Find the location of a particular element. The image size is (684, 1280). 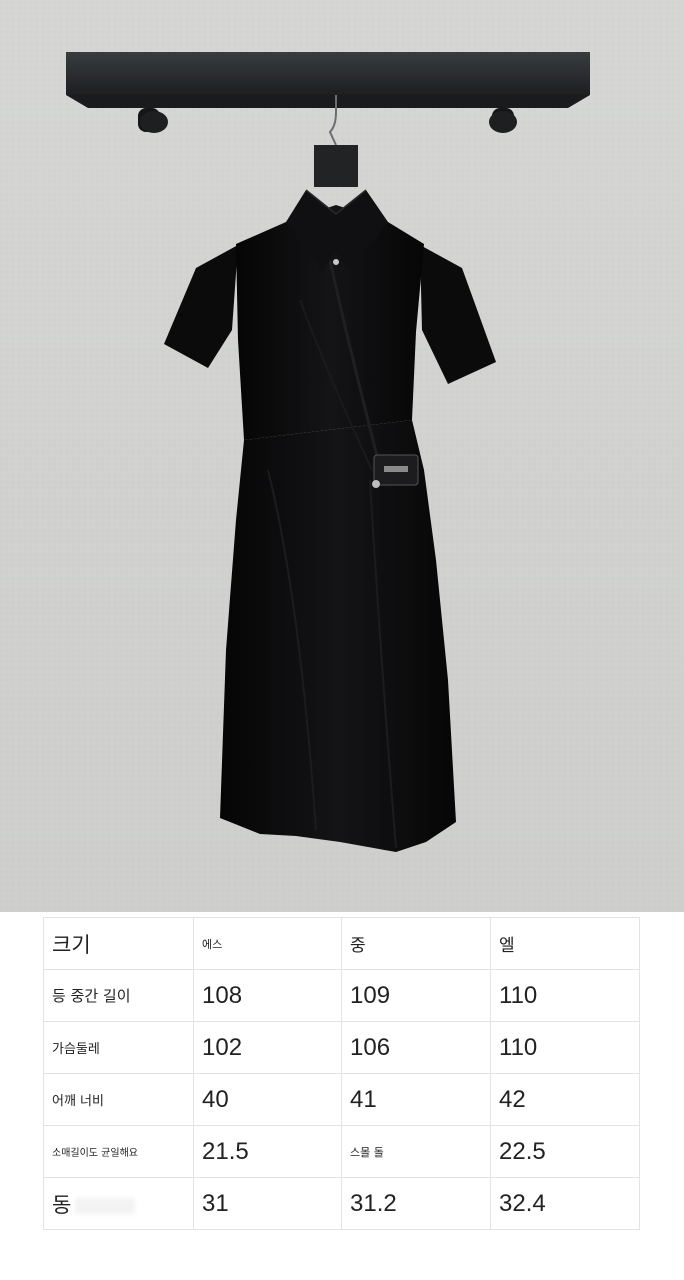

table-cell: 109 is located at coordinates (416, 995).